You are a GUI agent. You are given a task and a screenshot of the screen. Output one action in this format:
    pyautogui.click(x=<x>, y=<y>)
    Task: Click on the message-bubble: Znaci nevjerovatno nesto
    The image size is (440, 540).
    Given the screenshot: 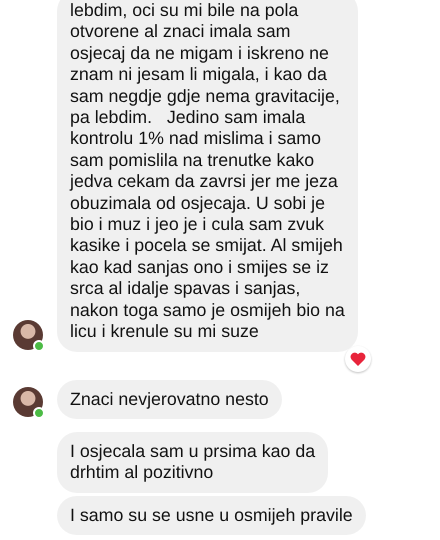 What is the action you would take?
    pyautogui.click(x=169, y=399)
    